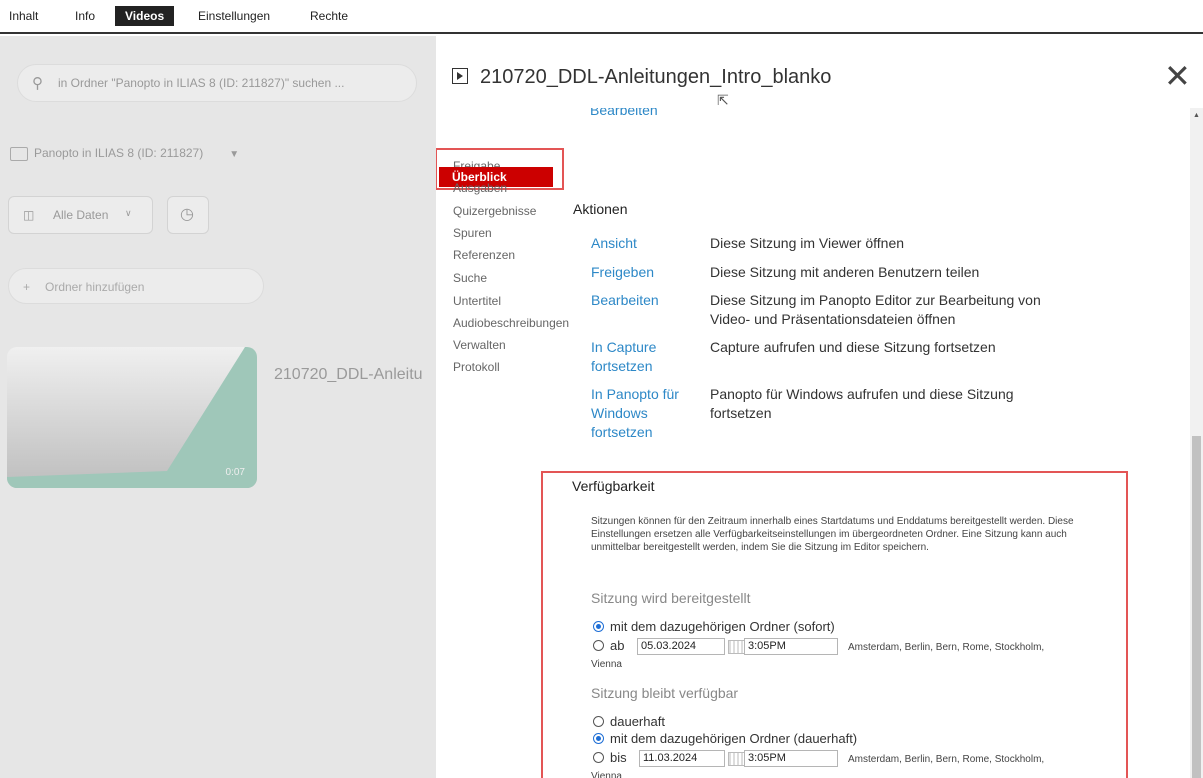  I want to click on video-thumbnail: 0:07, so click(132, 417).